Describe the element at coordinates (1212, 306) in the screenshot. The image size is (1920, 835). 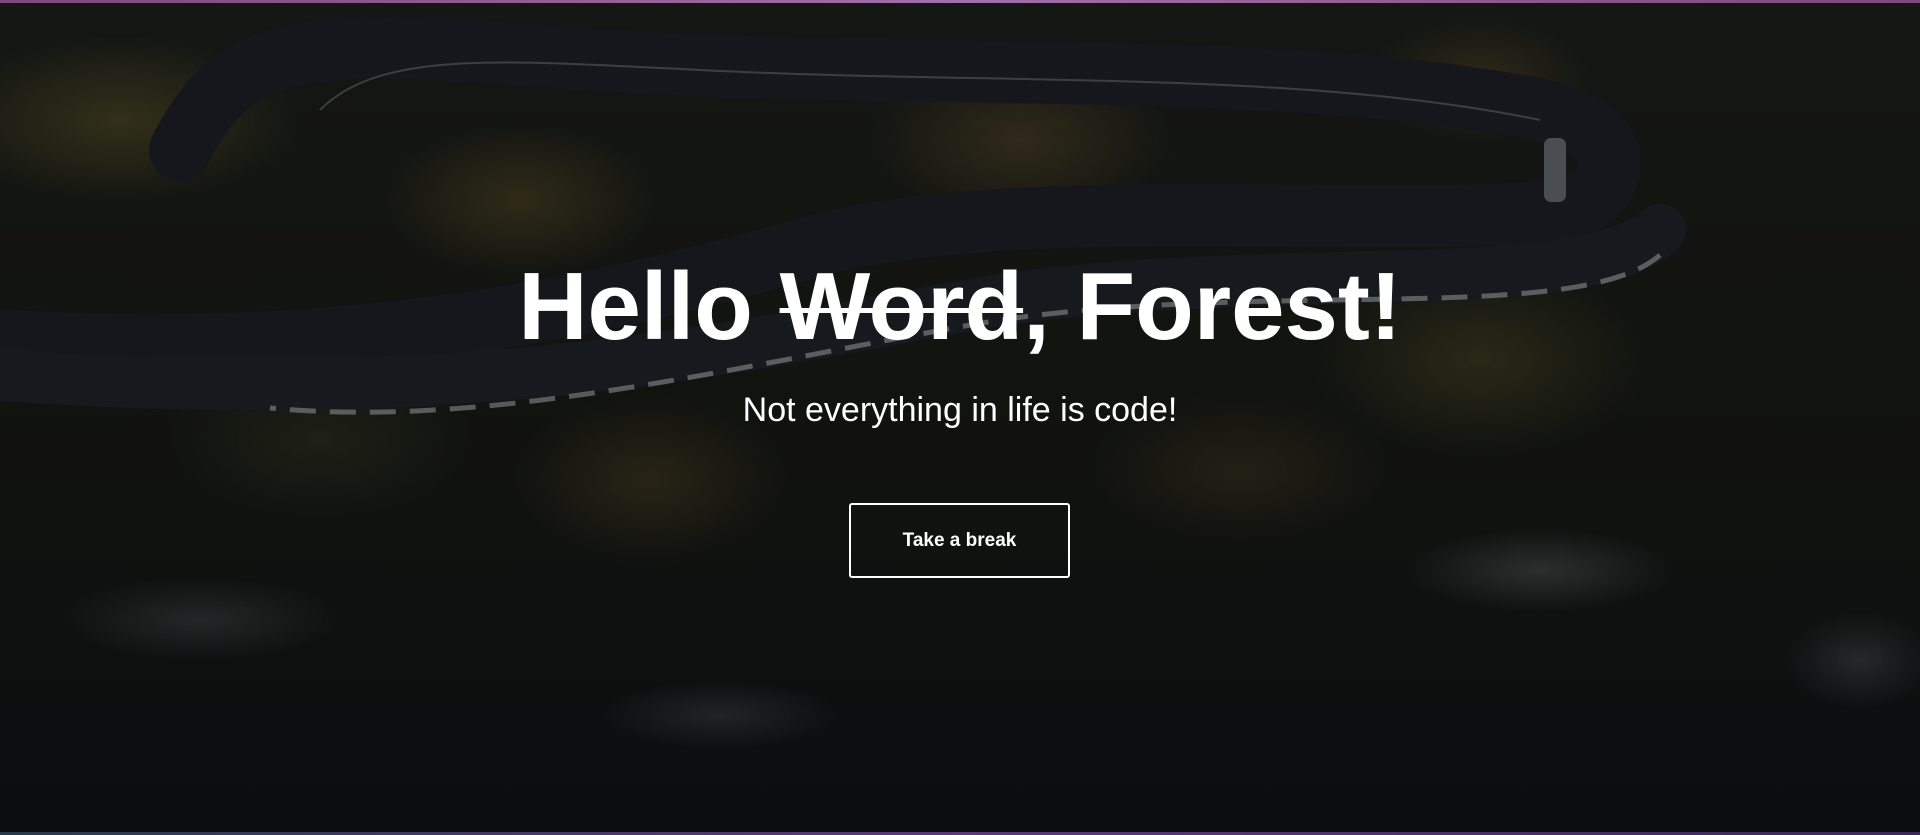
I see `title-suffix: , Forest!` at that location.